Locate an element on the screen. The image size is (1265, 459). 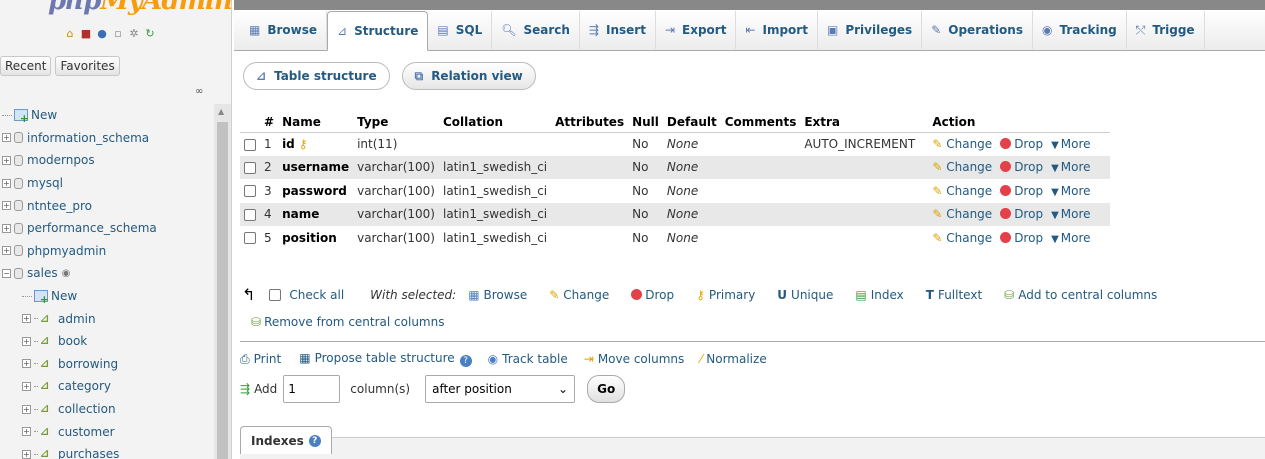
tree-database-item: + phpmyadmin is located at coordinates (106, 251).